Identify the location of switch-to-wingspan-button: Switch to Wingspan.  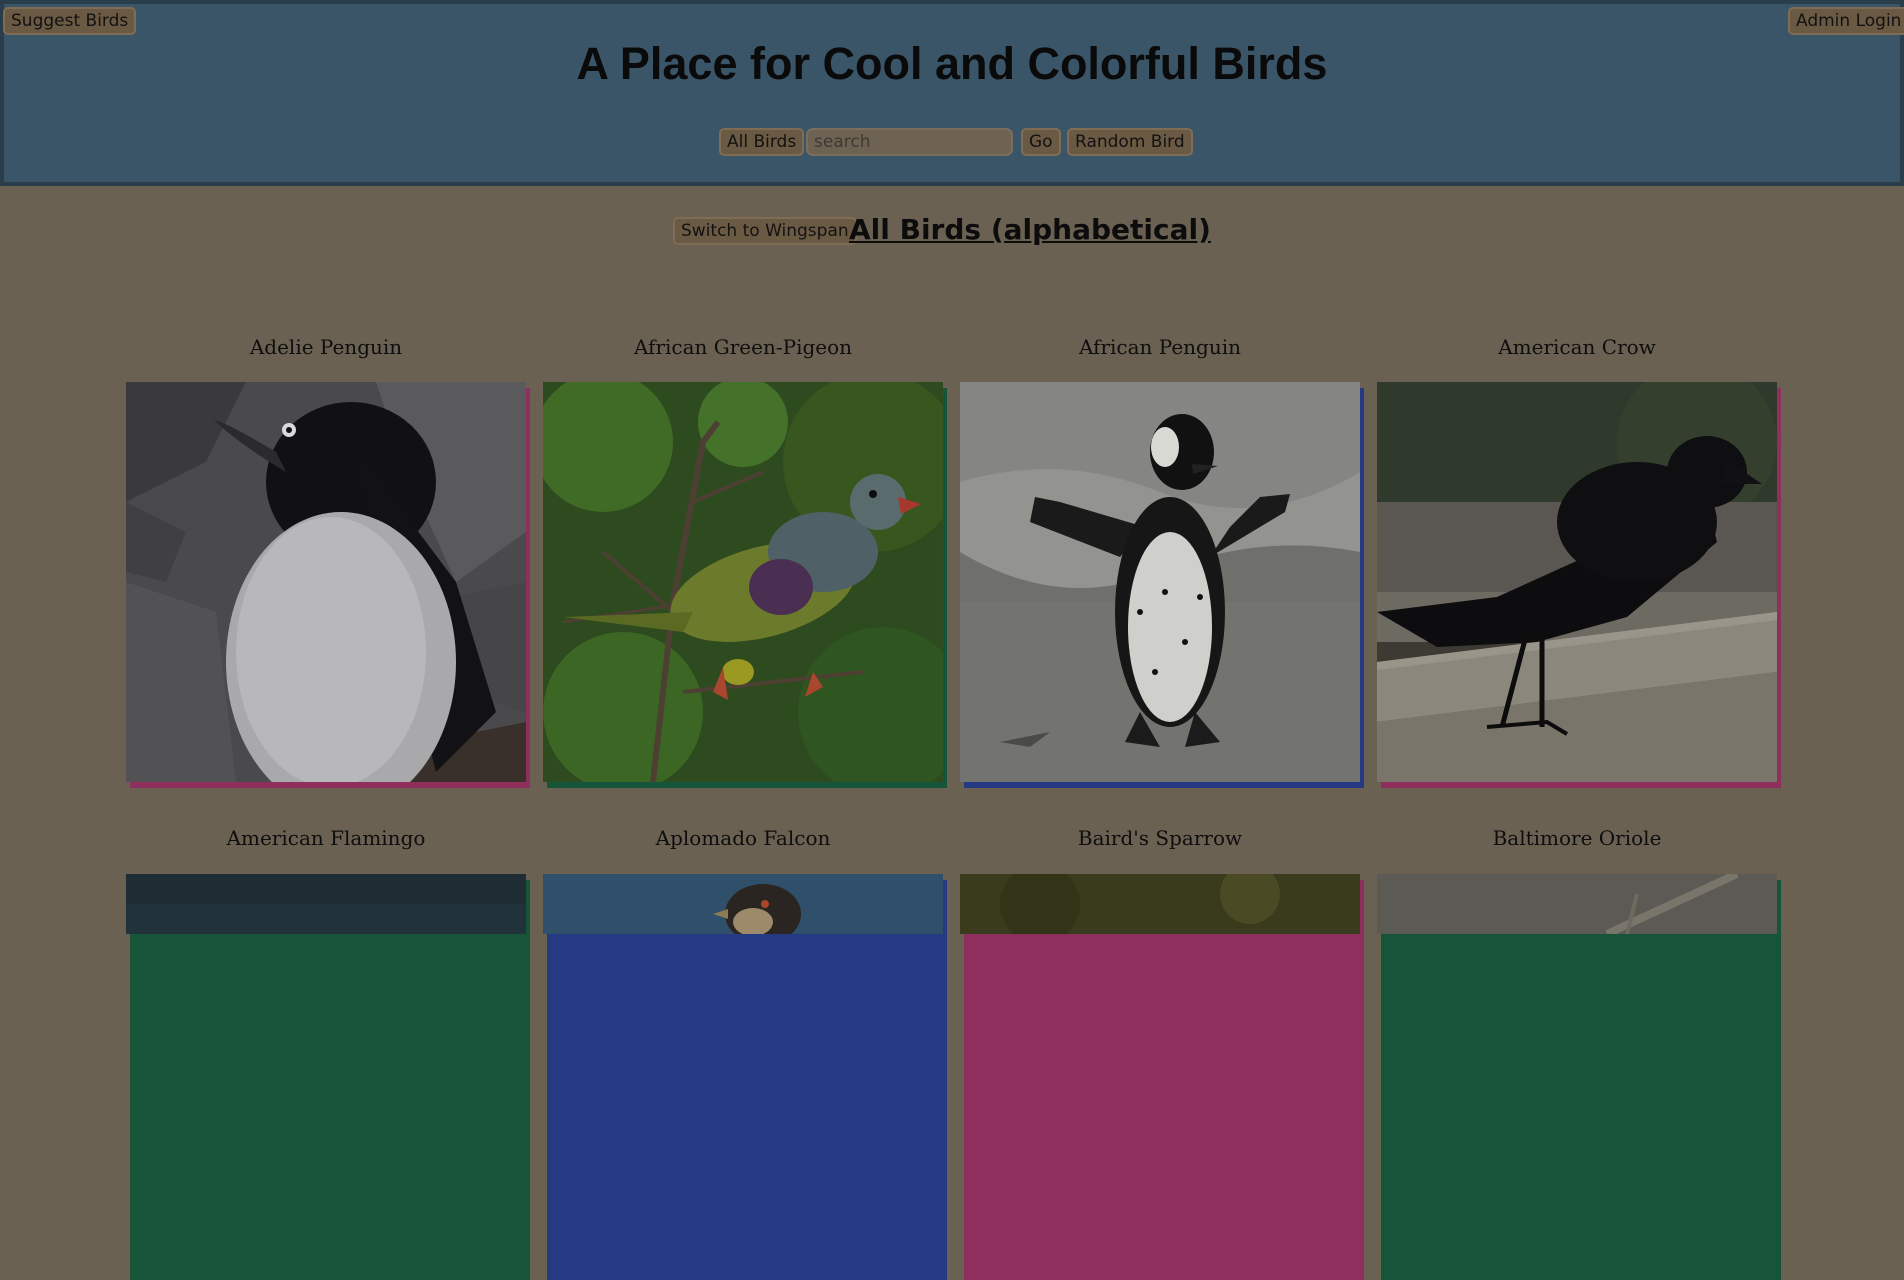
(765, 231).